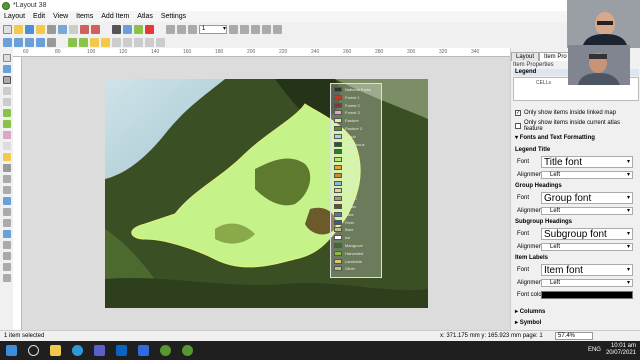 The height and width of the screenshot is (360, 640). Describe the element at coordinates (6, 168) in the screenshot. I see `add-scalebar-icon` at that location.